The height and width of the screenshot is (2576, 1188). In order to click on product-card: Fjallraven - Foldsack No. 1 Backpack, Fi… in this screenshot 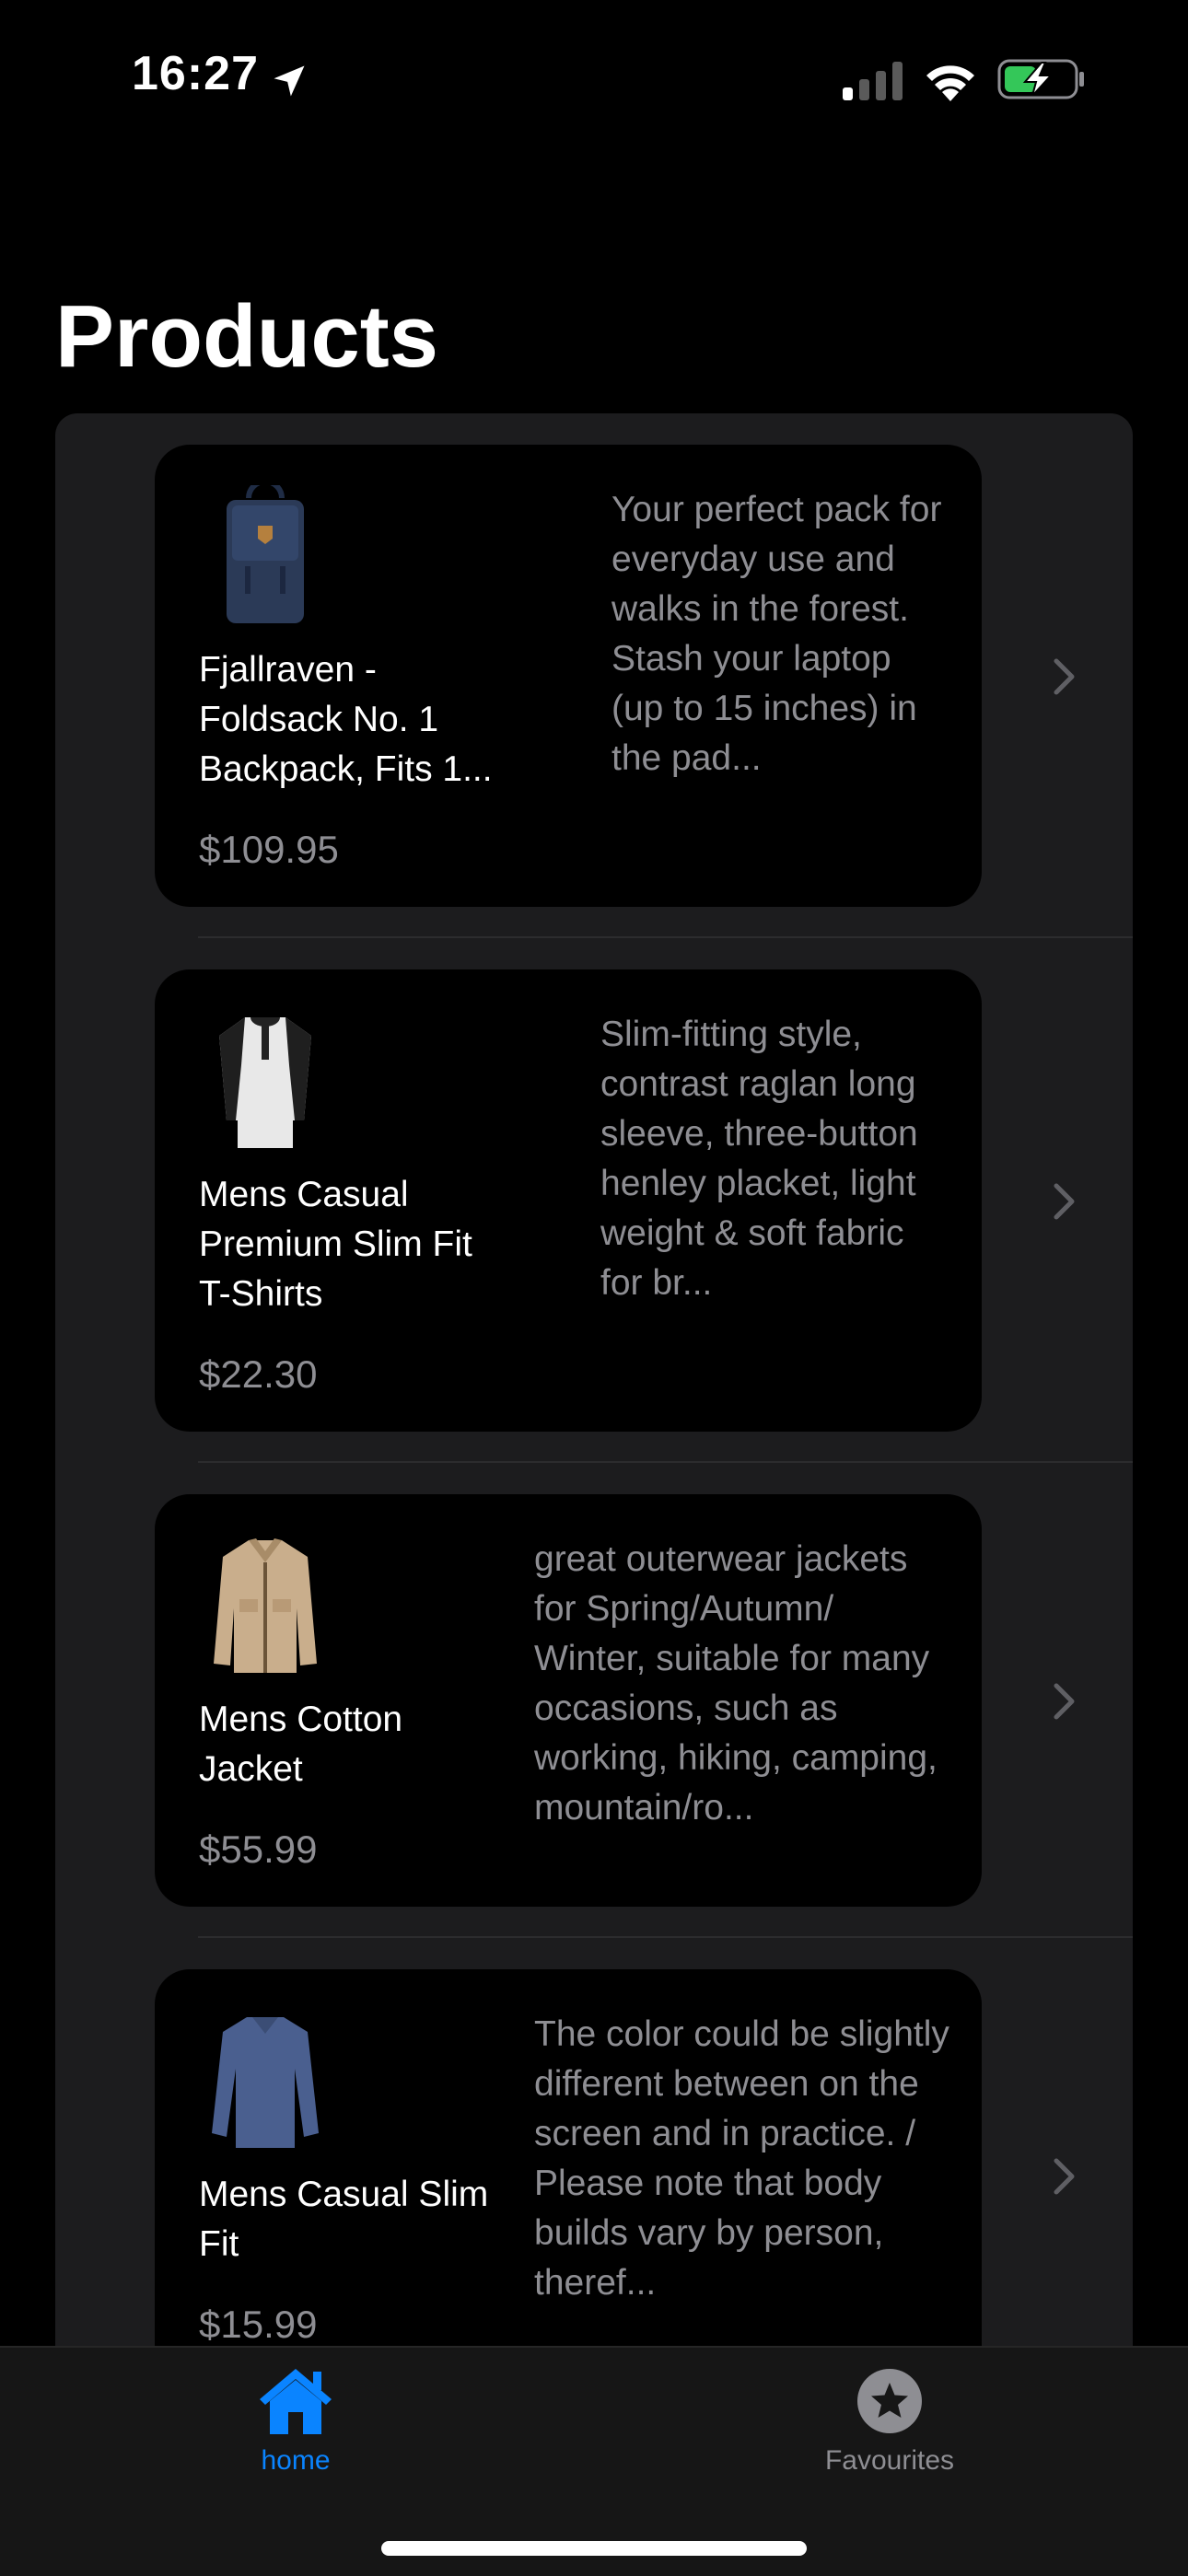, I will do `click(568, 676)`.